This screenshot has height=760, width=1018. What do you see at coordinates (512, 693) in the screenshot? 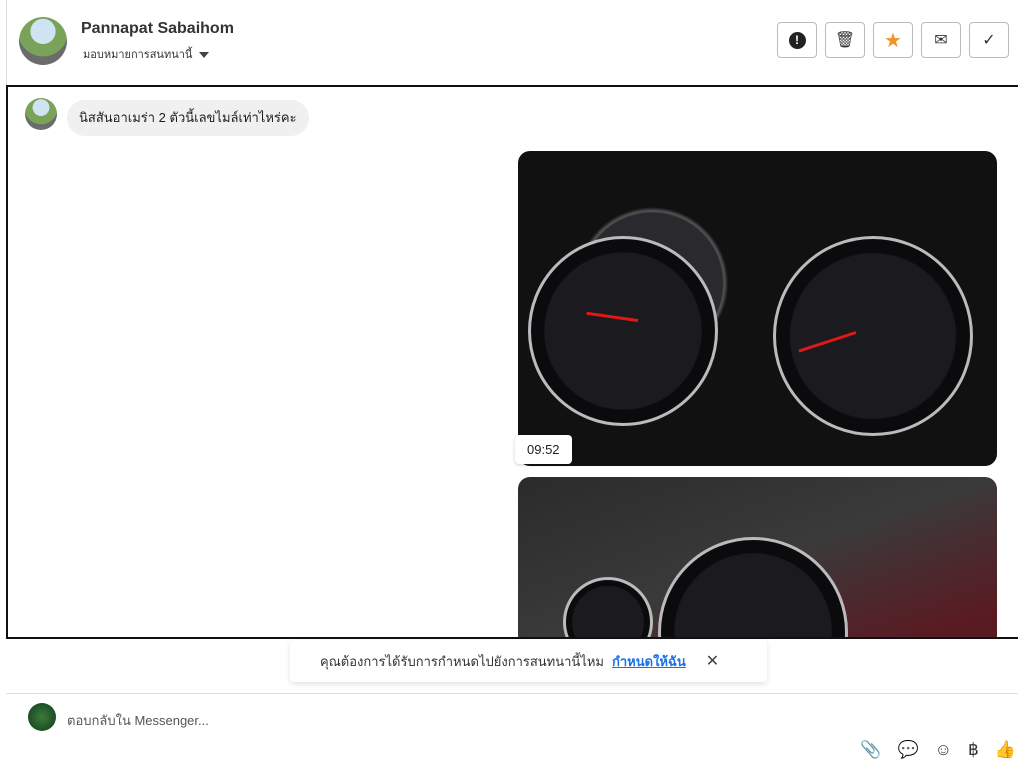
I see `divider` at bounding box center [512, 693].